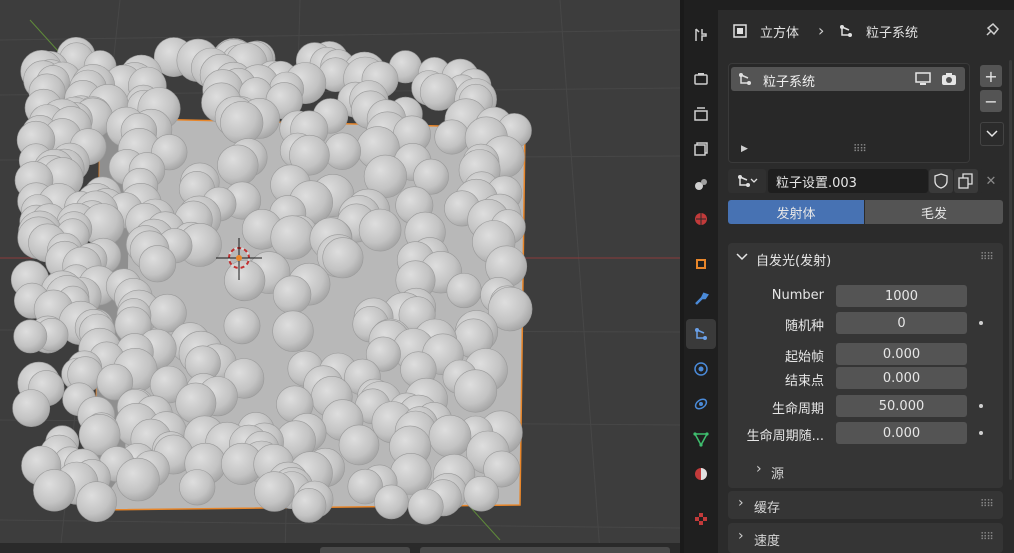 Image resolution: width=1014 pixels, height=553 pixels. Describe the element at coordinates (796, 212) in the screenshot. I see `type-emitter-button: 发射体` at that location.